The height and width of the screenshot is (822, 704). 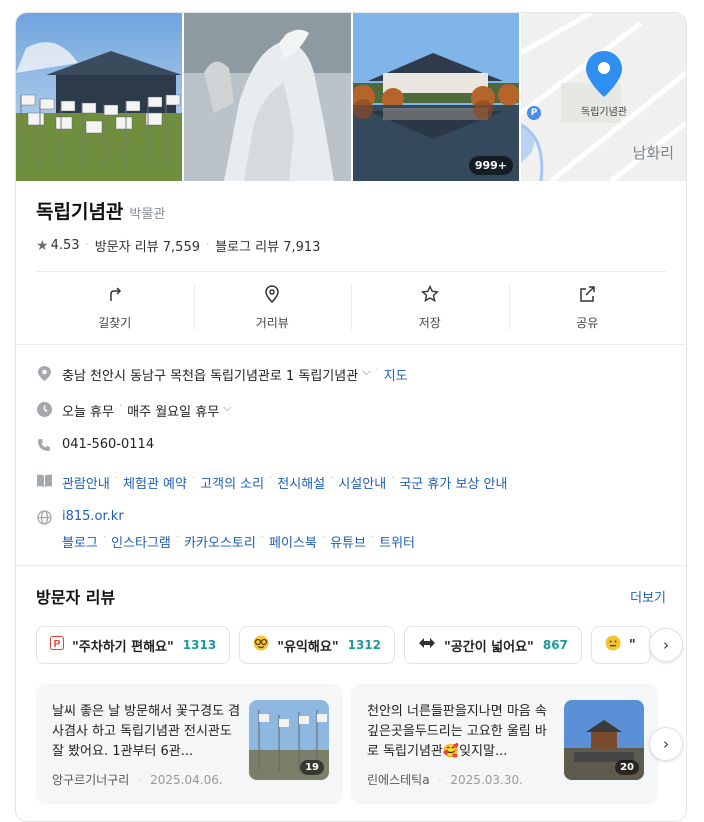 What do you see at coordinates (44, 480) in the screenshot?
I see `book-icon` at bounding box center [44, 480].